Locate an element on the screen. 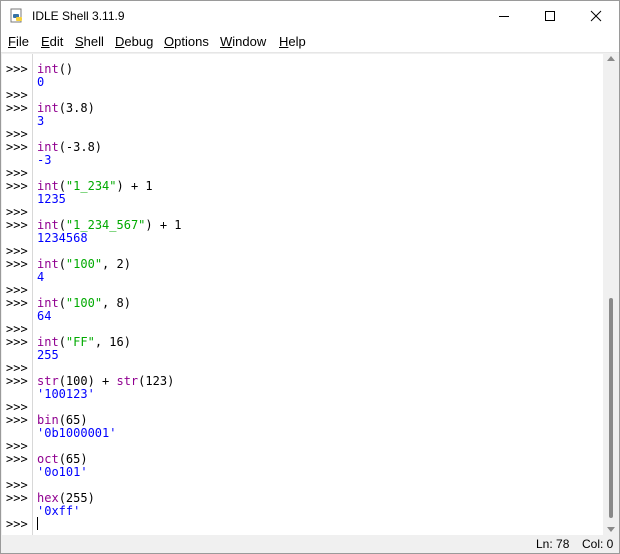 Image resolution: width=620 pixels, height=554 pixels. menu-label-rest: elp is located at coordinates (297, 41).